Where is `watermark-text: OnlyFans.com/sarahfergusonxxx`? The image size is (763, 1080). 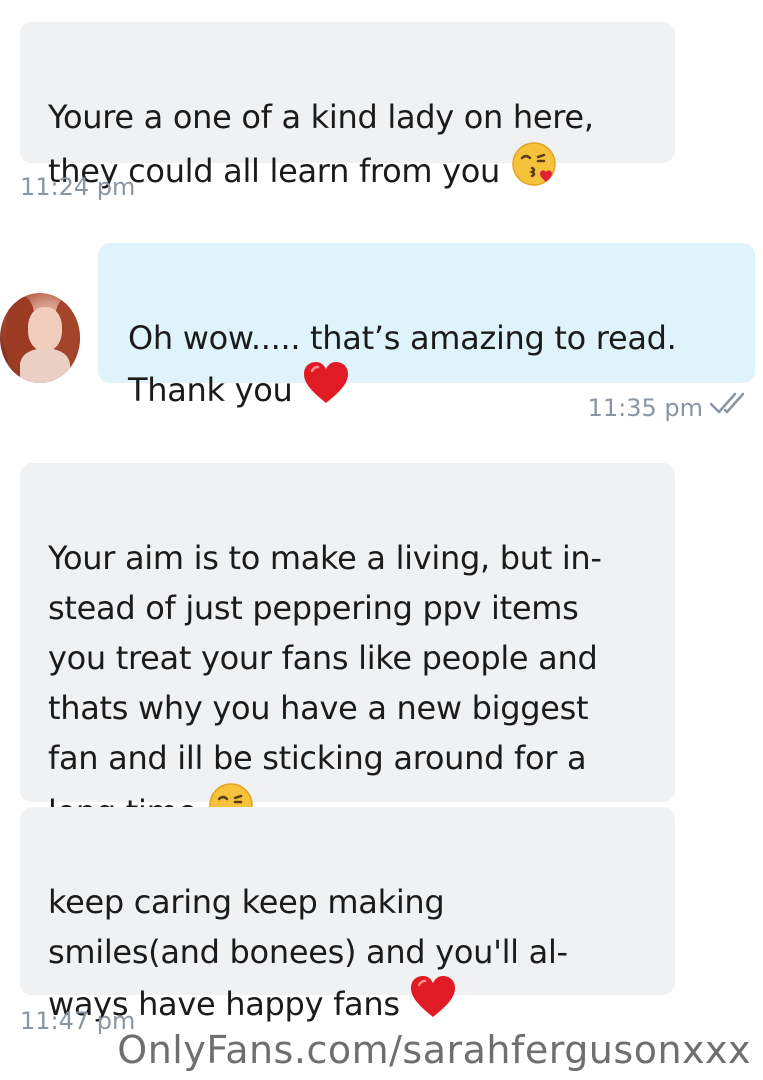
watermark-text: OnlyFans.com/sarahfergusonxxx is located at coordinates (434, 1050).